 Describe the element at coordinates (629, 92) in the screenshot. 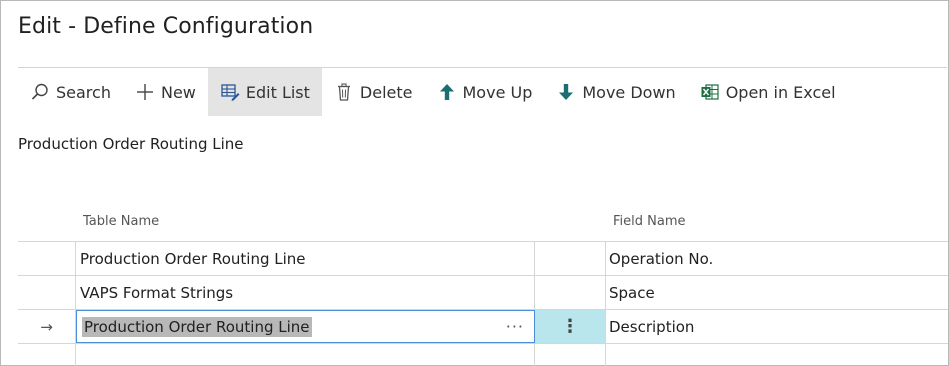

I see `move-down-label: Move Down` at that location.